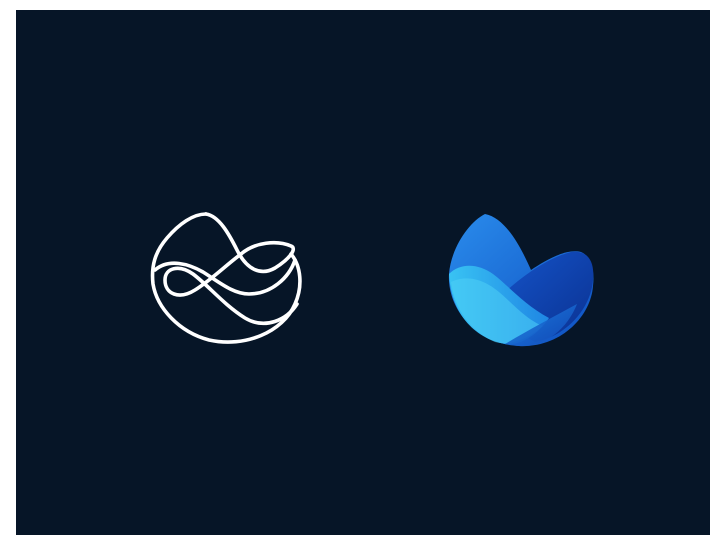 This screenshot has height=535, width=712. What do you see at coordinates (226, 278) in the screenshot?
I see `wave-bowl-outline-icon` at bounding box center [226, 278].